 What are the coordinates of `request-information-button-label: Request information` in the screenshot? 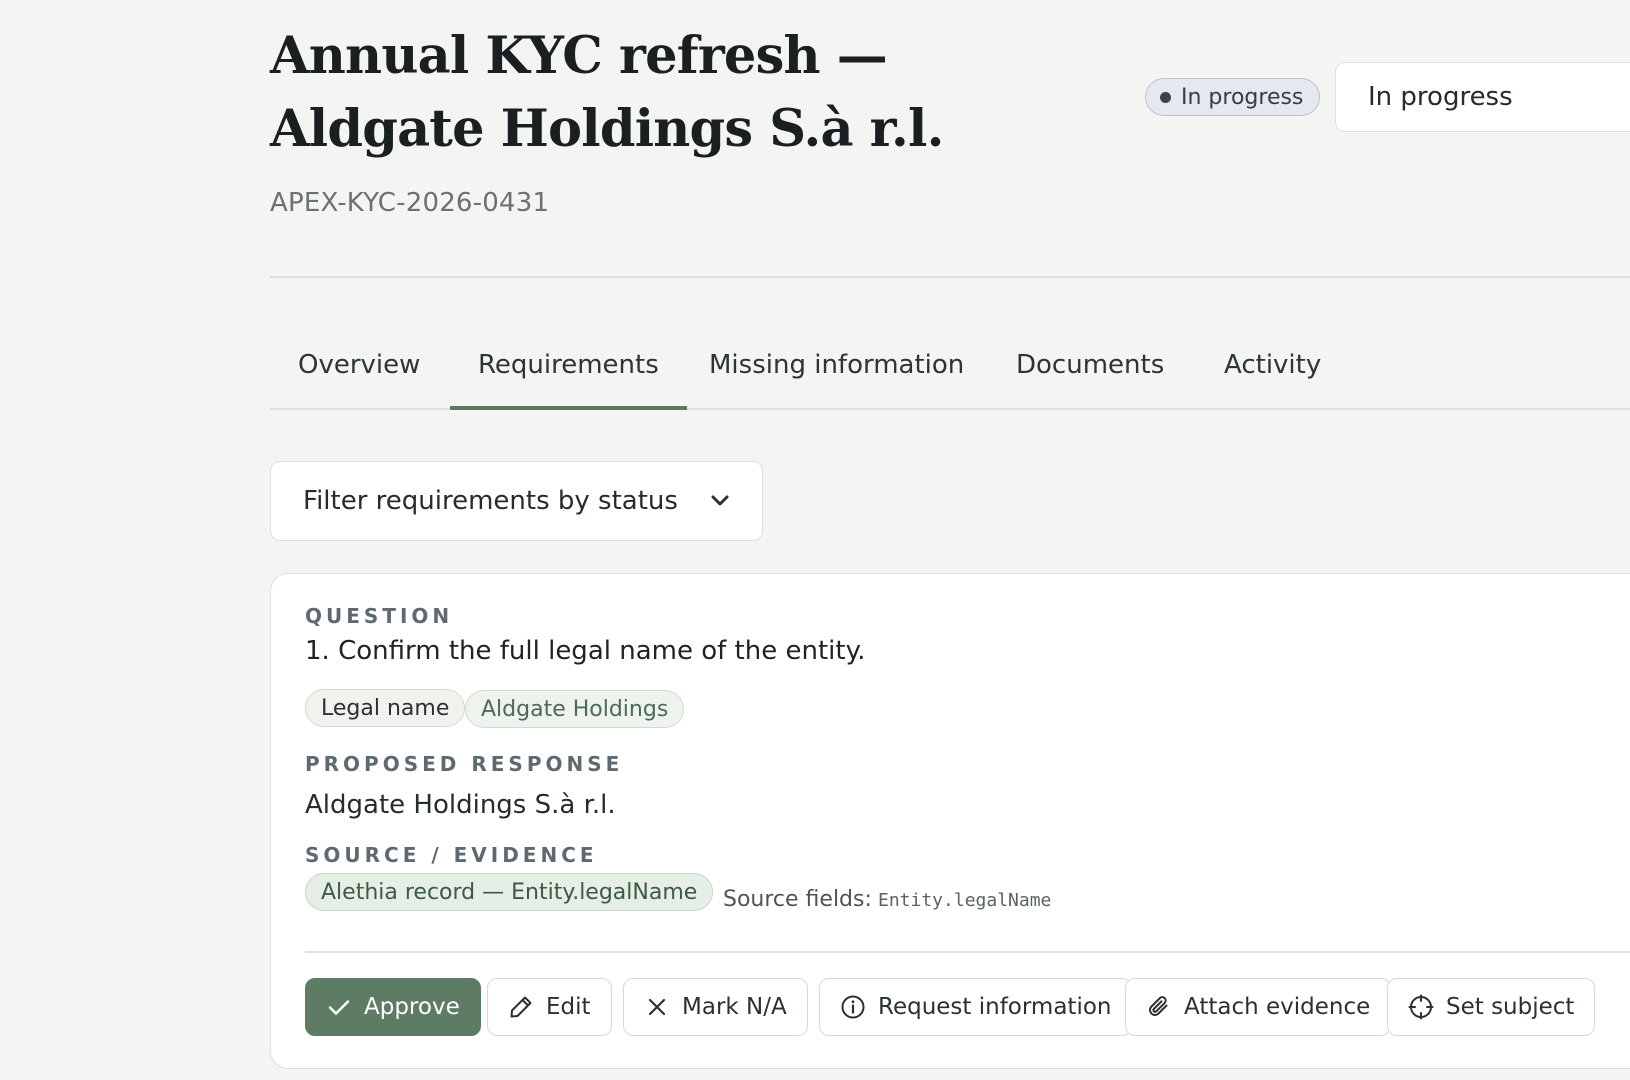 It's located at (995, 1007).